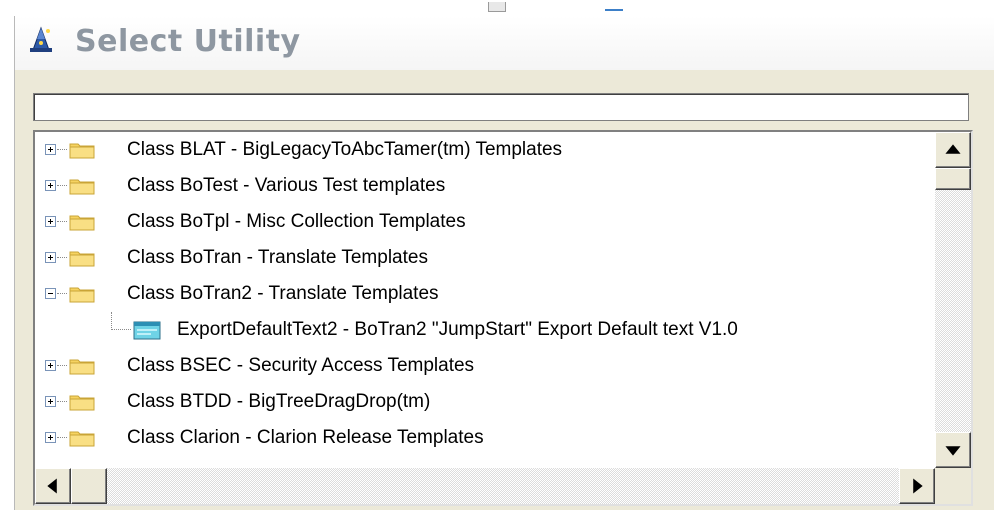  Describe the element at coordinates (485, 294) in the screenshot. I see `tree-item-botran2: Class BoTran2 - Translate Templates` at that location.